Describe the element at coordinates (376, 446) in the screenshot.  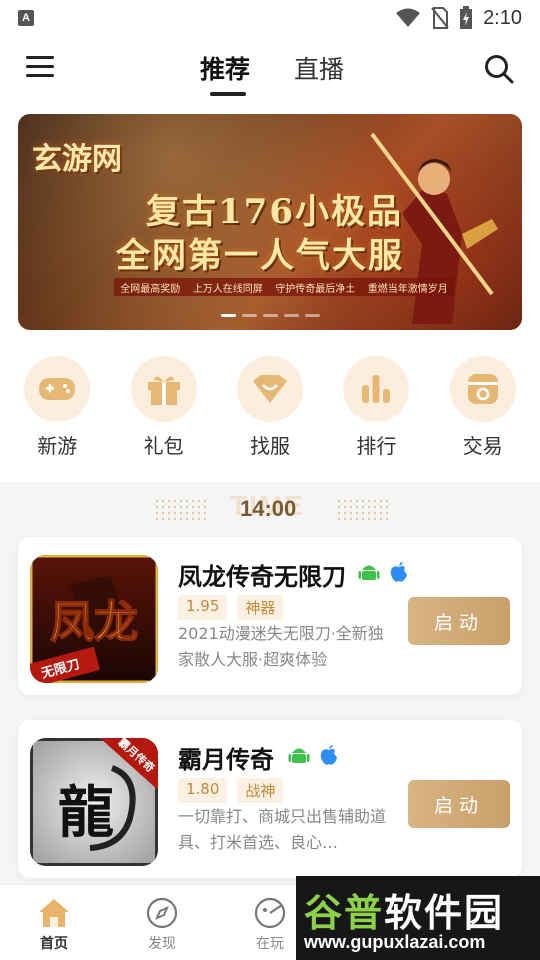
I see `quick-nav-label: 排行` at that location.